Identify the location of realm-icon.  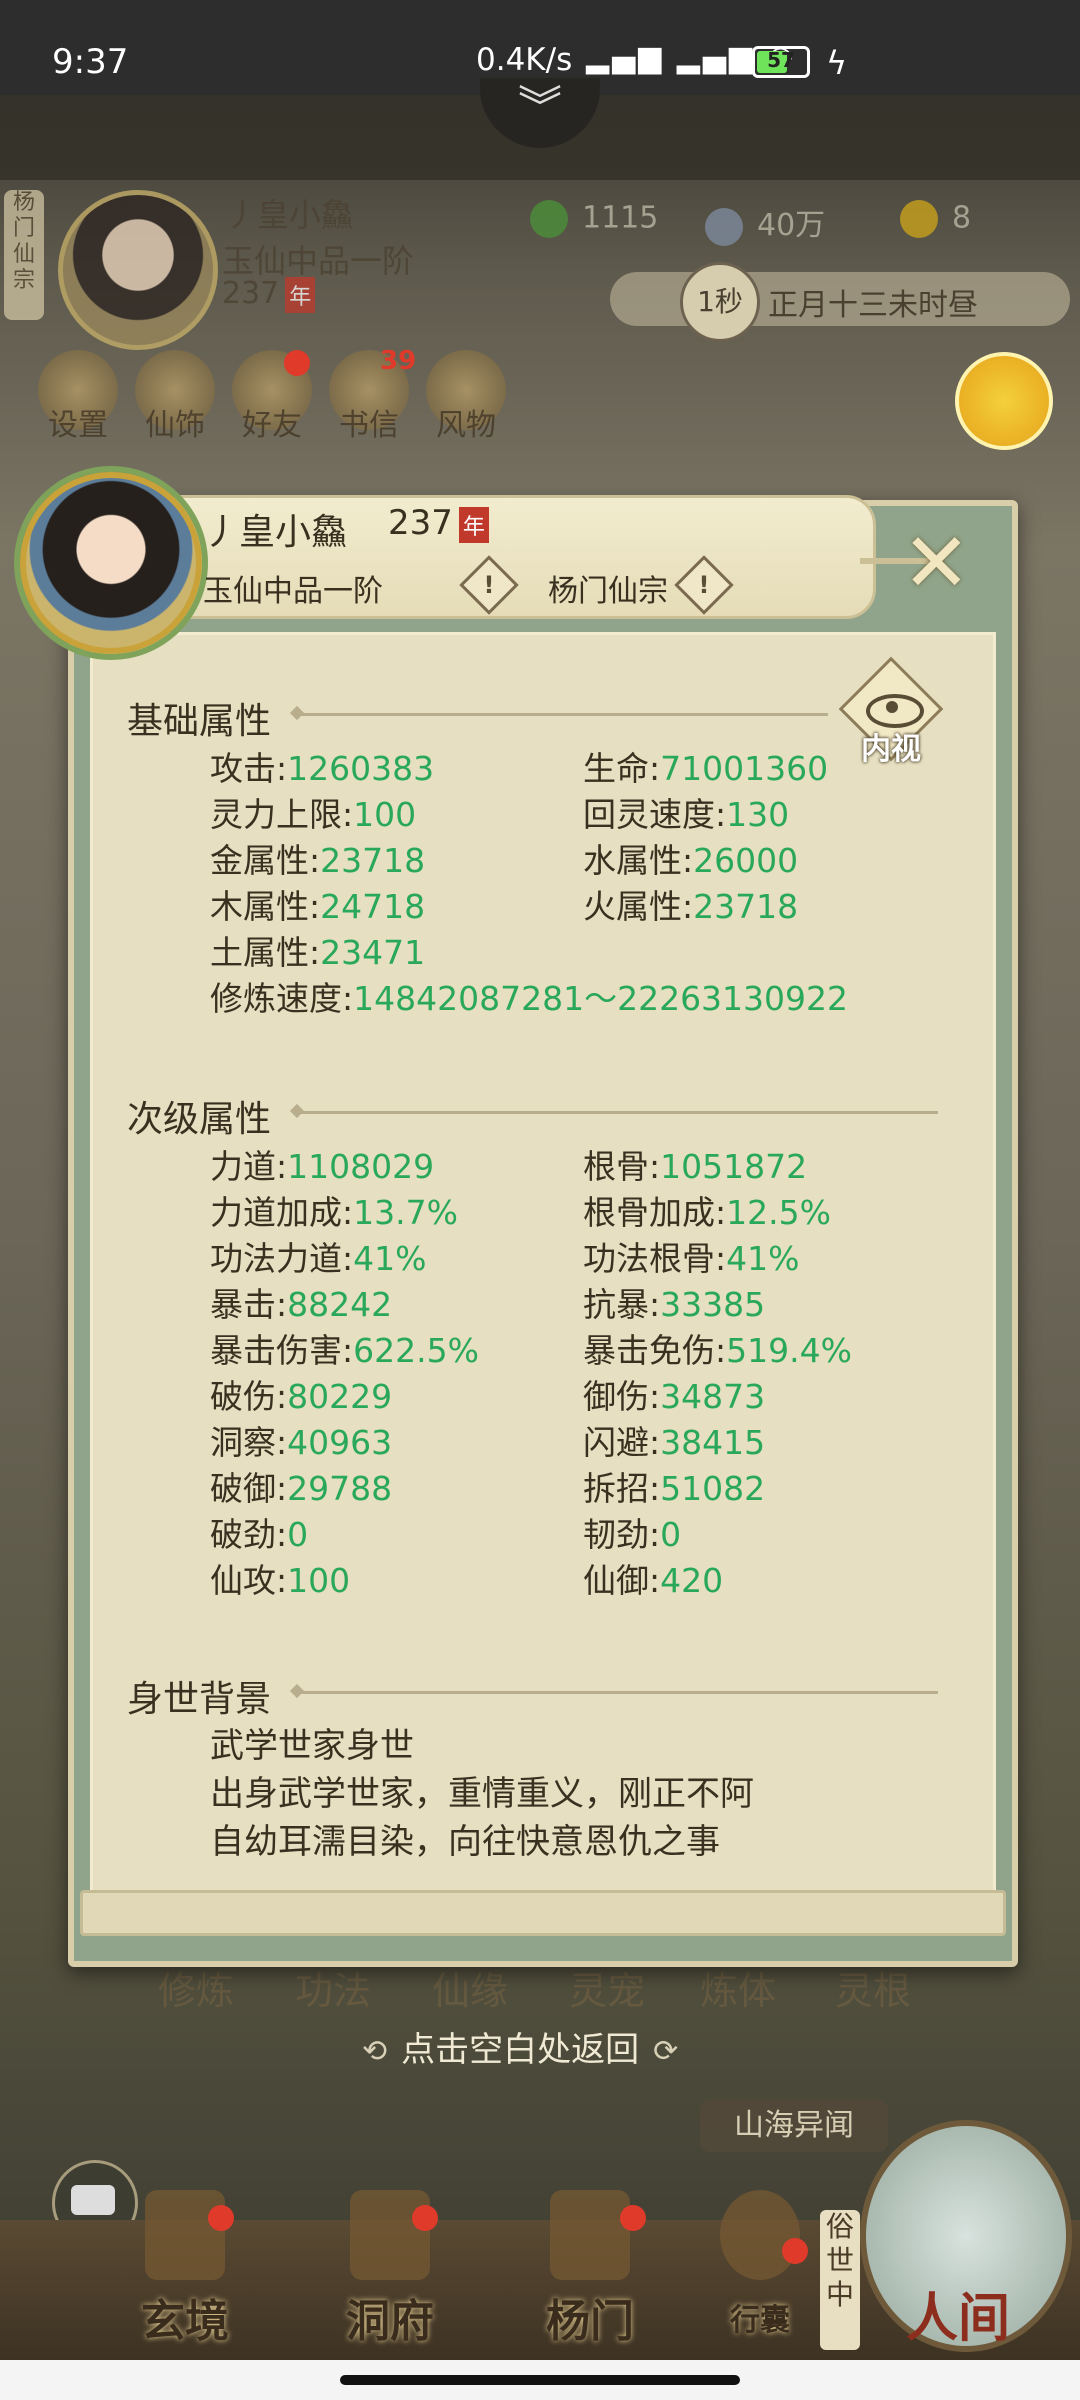
(185, 2235).